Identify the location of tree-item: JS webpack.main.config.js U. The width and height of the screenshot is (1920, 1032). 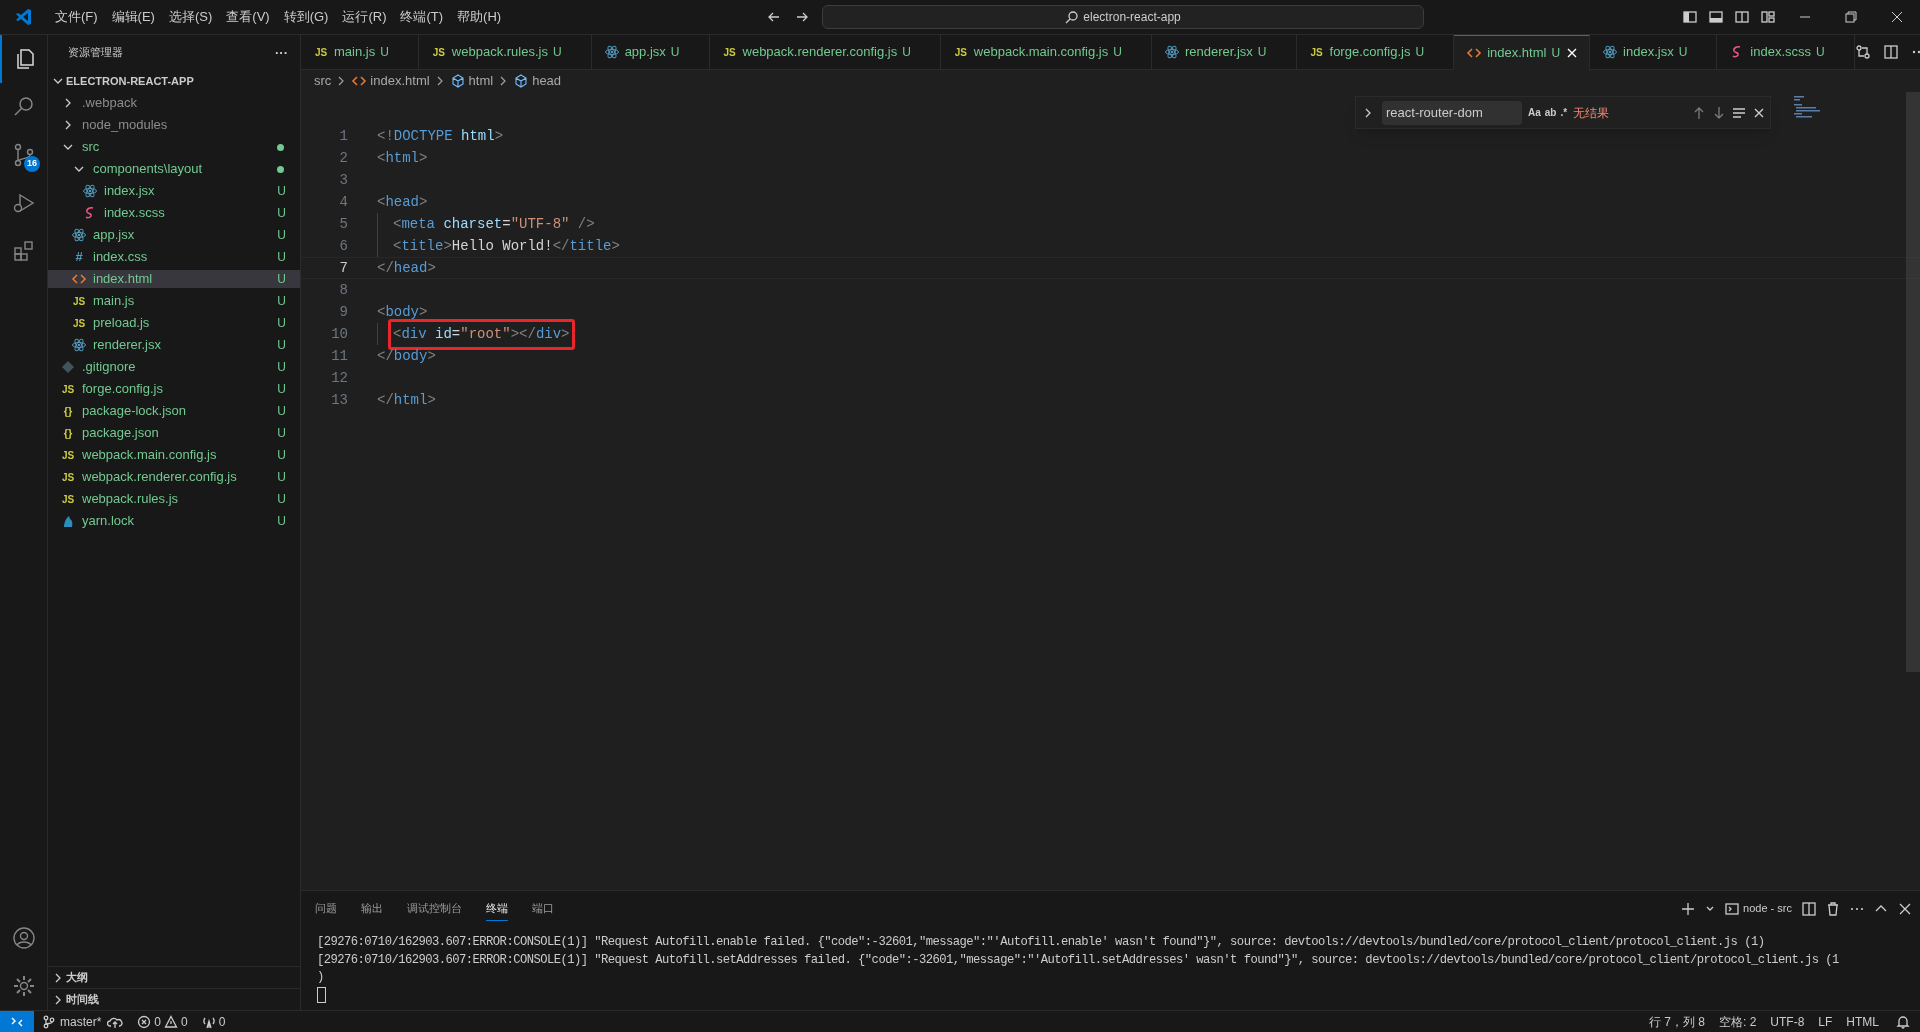
(174, 455).